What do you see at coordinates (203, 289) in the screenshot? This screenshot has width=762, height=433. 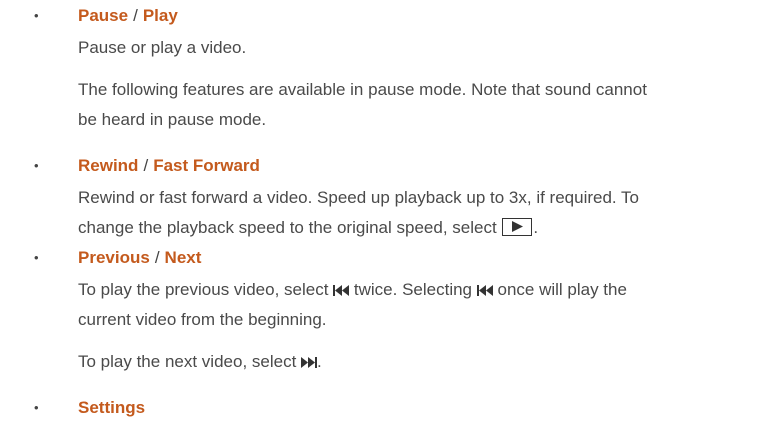 I see `paragraph-text: To play the previous video, select` at bounding box center [203, 289].